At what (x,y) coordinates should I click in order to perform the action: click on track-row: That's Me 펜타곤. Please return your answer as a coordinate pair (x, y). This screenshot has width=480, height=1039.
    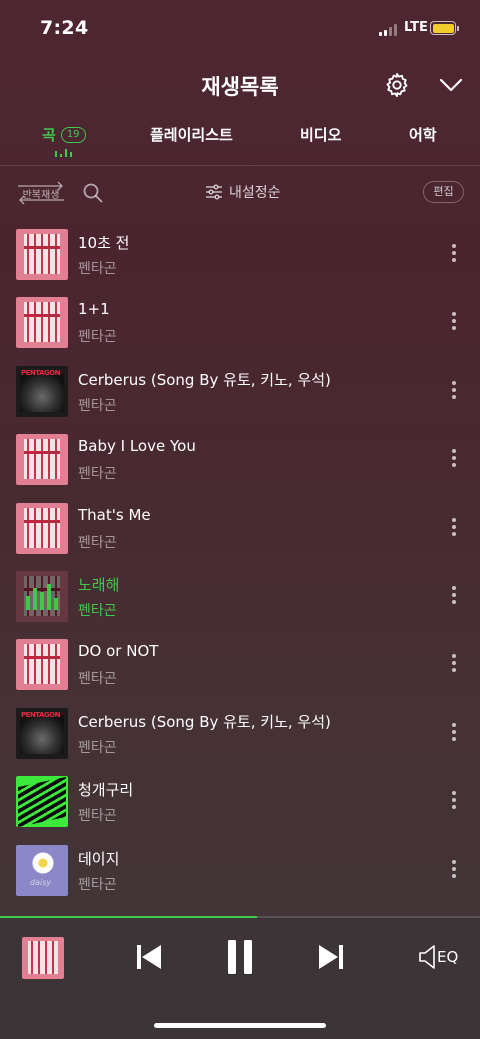
    Looking at the image, I should click on (240, 528).